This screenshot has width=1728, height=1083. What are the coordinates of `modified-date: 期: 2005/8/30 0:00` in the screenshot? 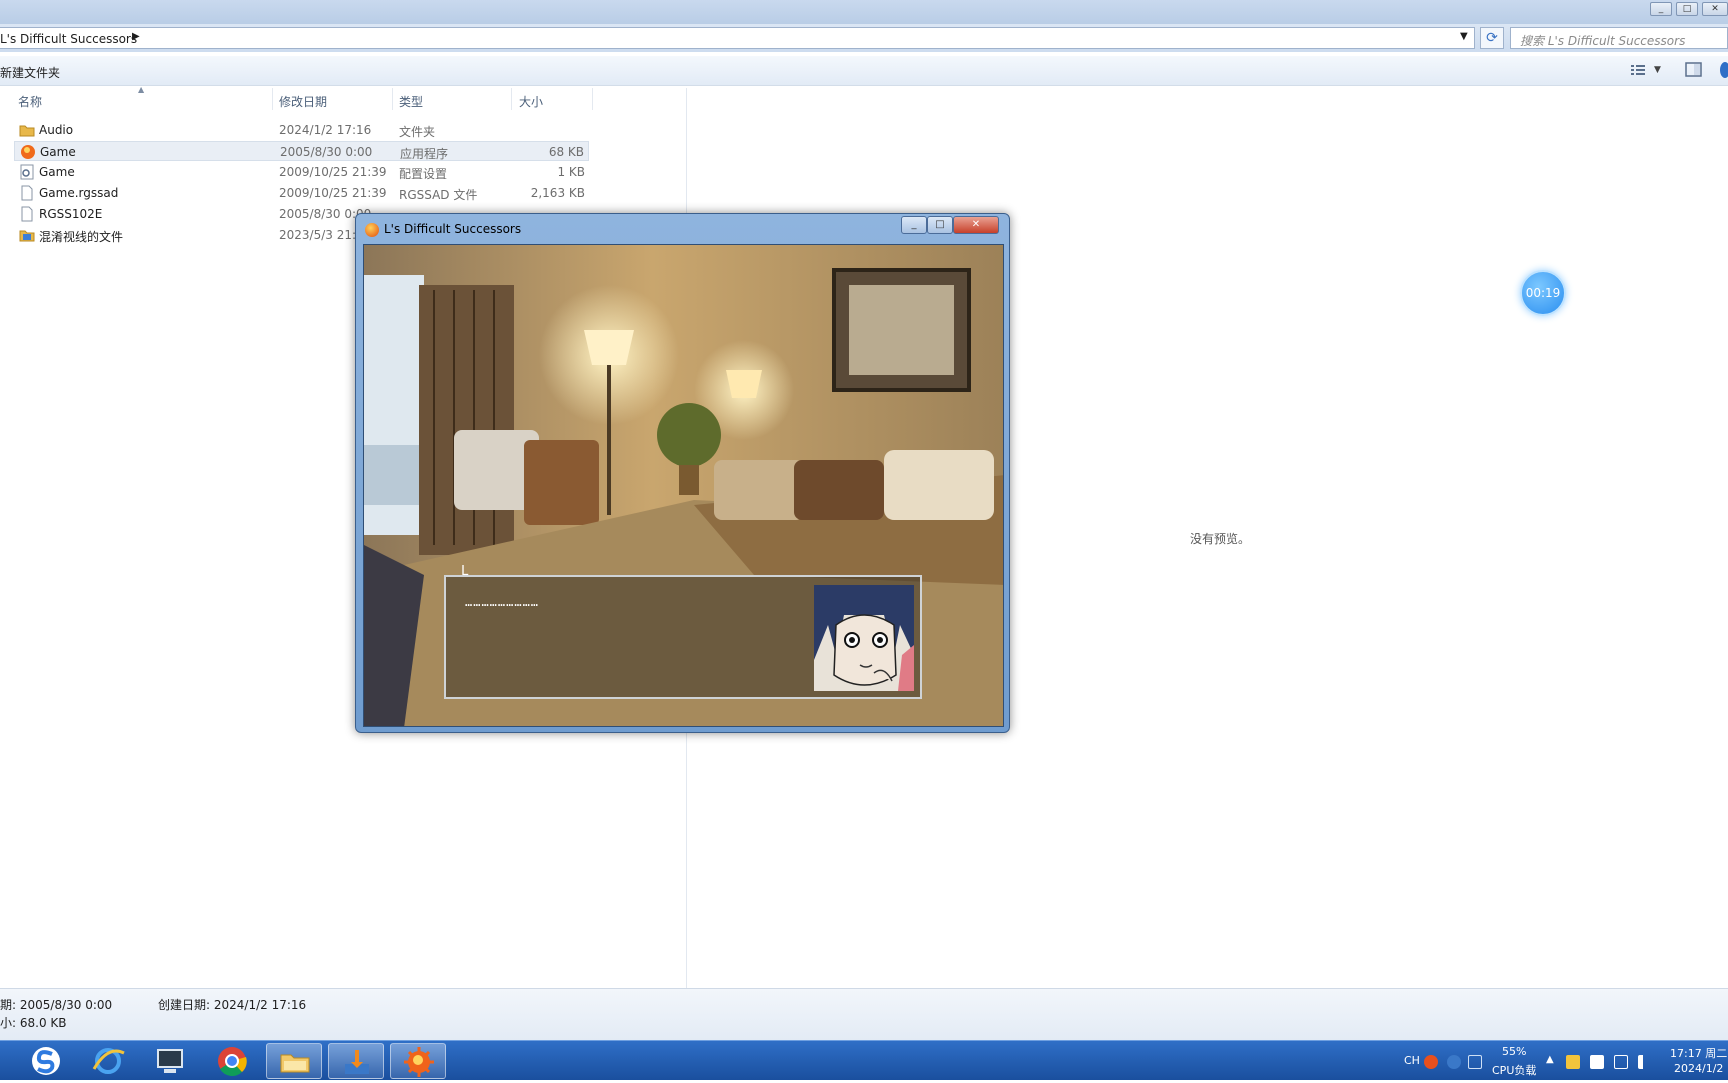 It's located at (56, 1005).